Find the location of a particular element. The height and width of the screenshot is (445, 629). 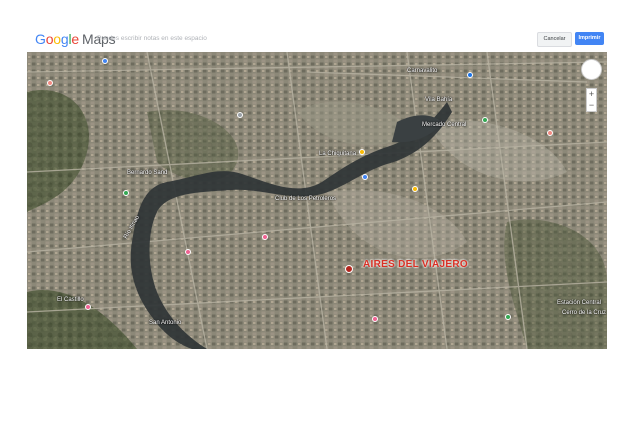

place-label: Cerro de la Cruz is located at coordinates (584, 313).